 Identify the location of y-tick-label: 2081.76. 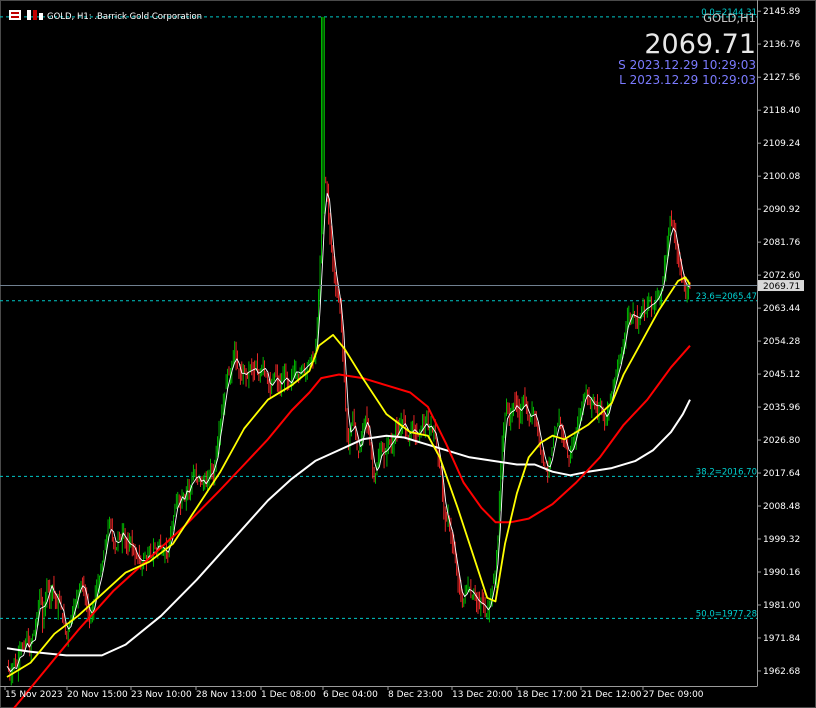
(781, 243).